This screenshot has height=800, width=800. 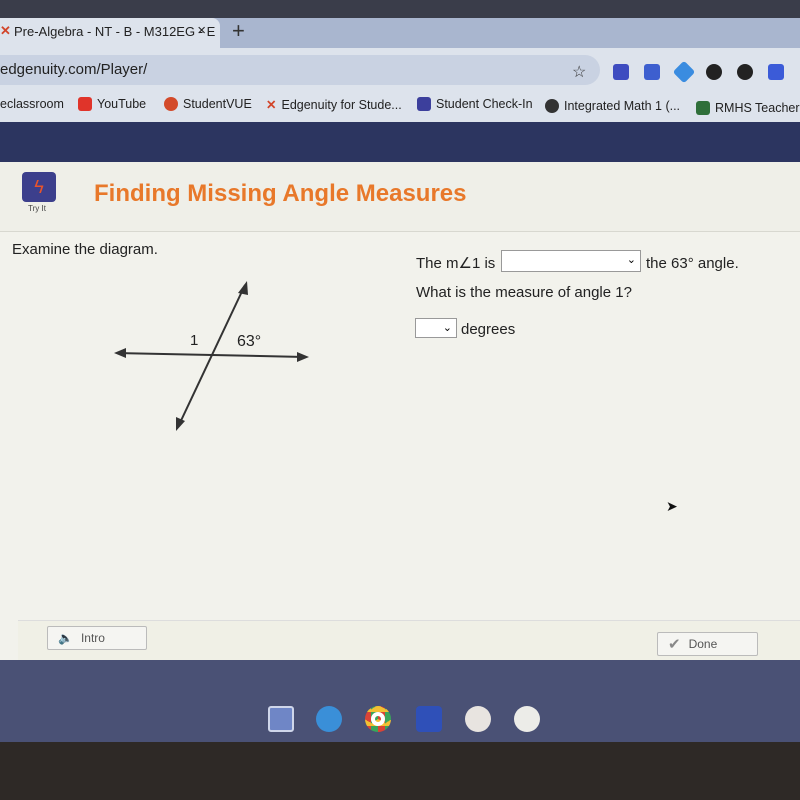 I want to click on arrowhead-left, so click(x=120, y=353).